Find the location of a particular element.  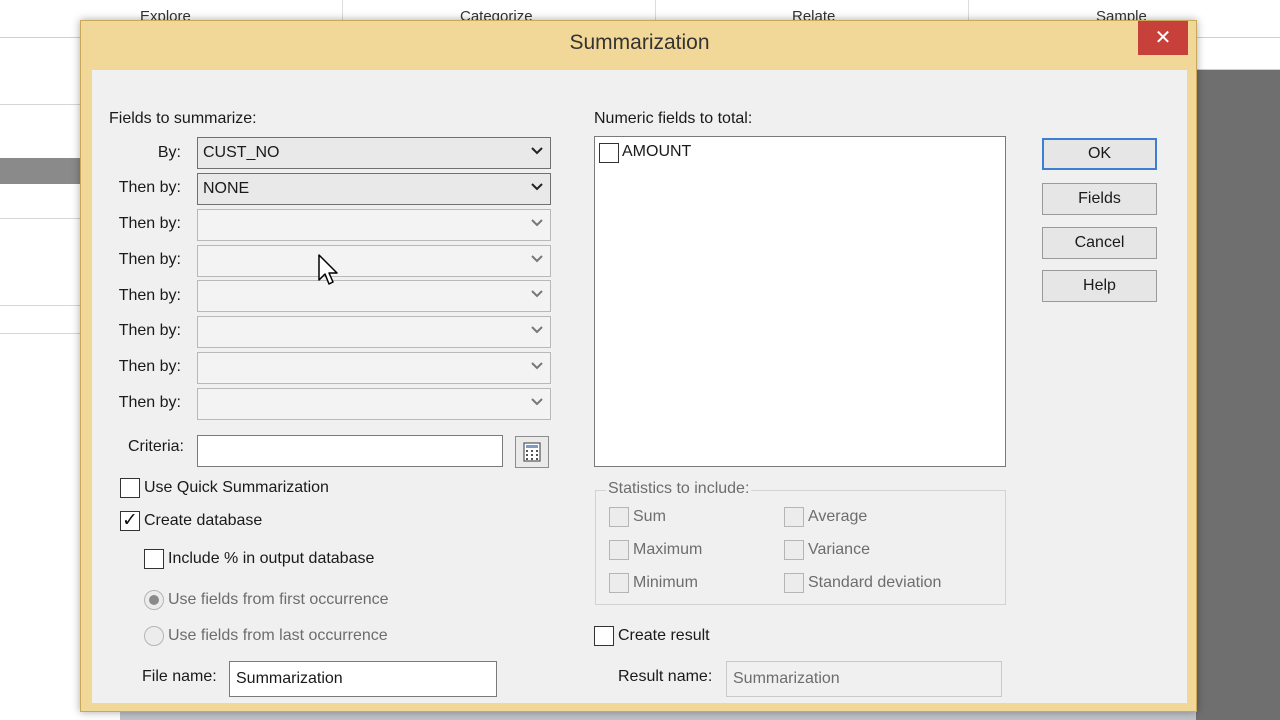

use-first-occurrence-radio is located at coordinates (154, 600).